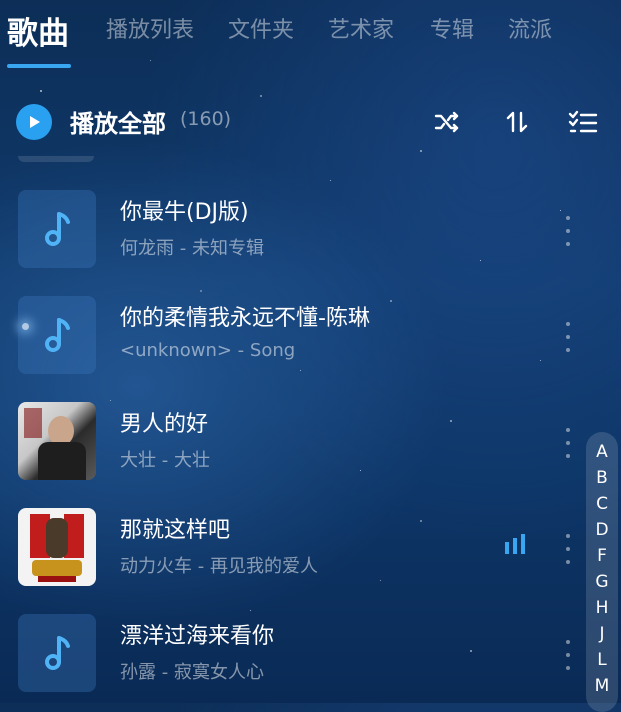 This screenshot has height=712, width=621. Describe the element at coordinates (583, 122) in the screenshot. I see `multi-select-icon` at that location.